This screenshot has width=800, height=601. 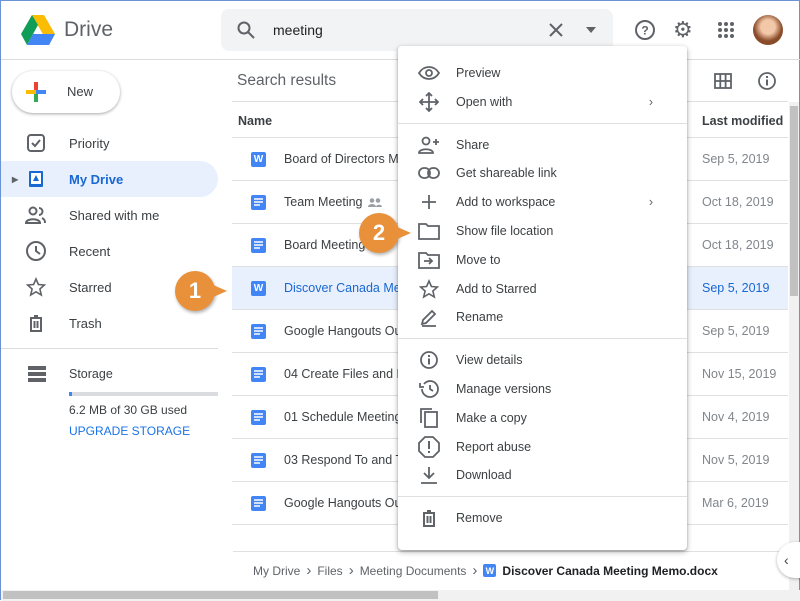 What do you see at coordinates (504, 389) in the screenshot?
I see `menu-item-label: Manage versions` at bounding box center [504, 389].